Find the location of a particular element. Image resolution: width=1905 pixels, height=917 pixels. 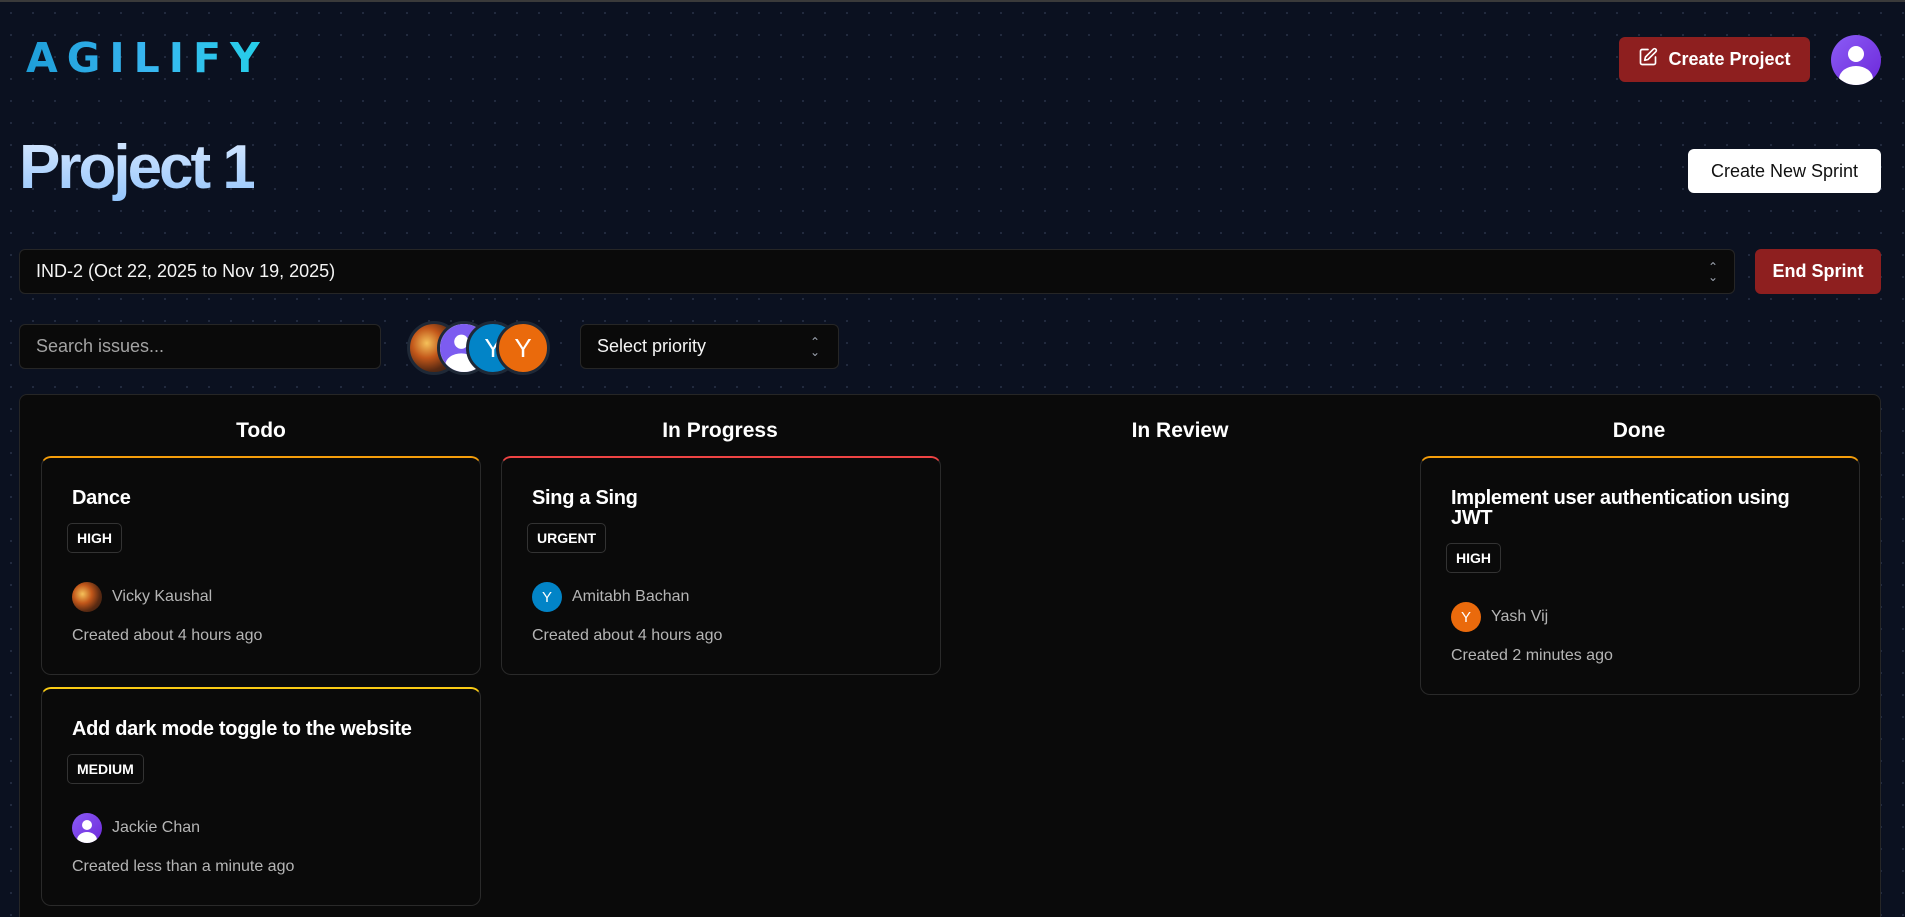

column-title-done: Done is located at coordinates (1639, 430).